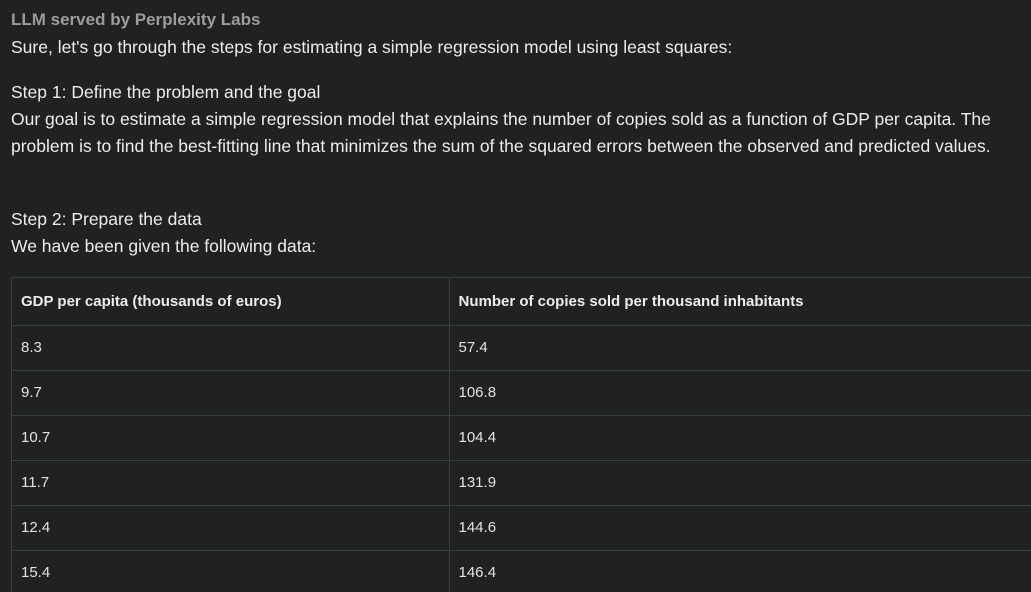  I want to click on cell-copies: 144.6, so click(740, 528).